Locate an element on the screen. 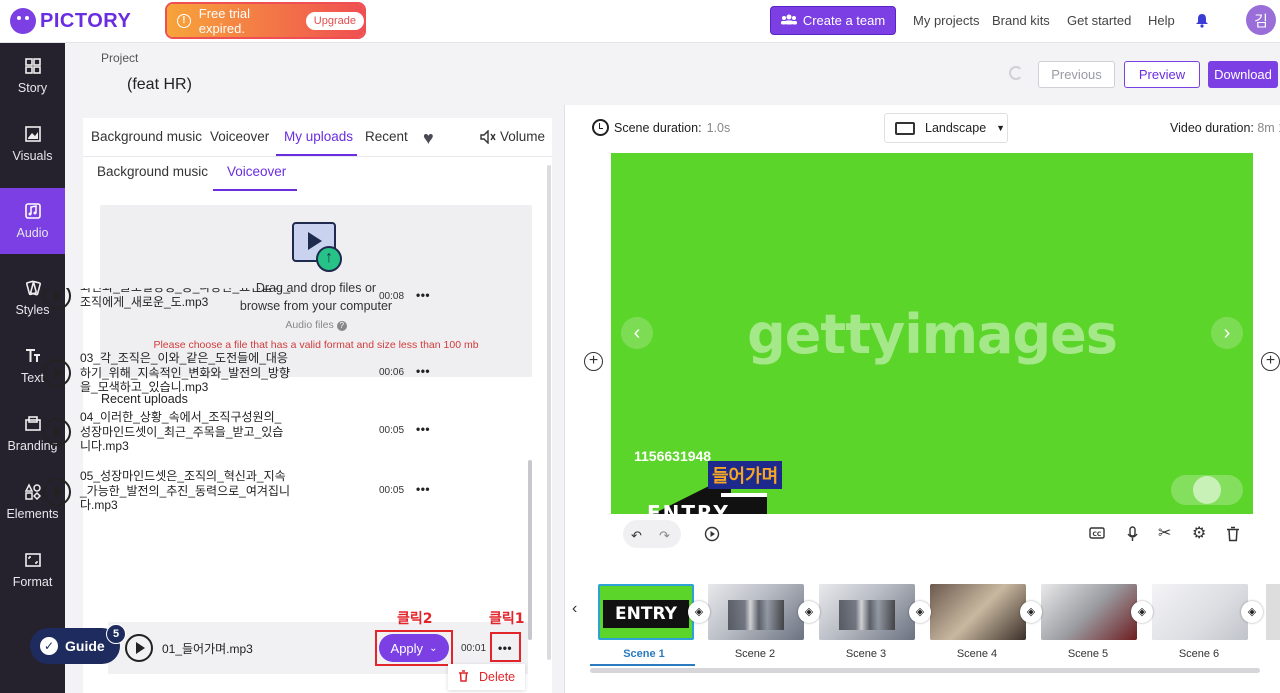  add-scene-after-icon: + is located at coordinates (1270, 361).